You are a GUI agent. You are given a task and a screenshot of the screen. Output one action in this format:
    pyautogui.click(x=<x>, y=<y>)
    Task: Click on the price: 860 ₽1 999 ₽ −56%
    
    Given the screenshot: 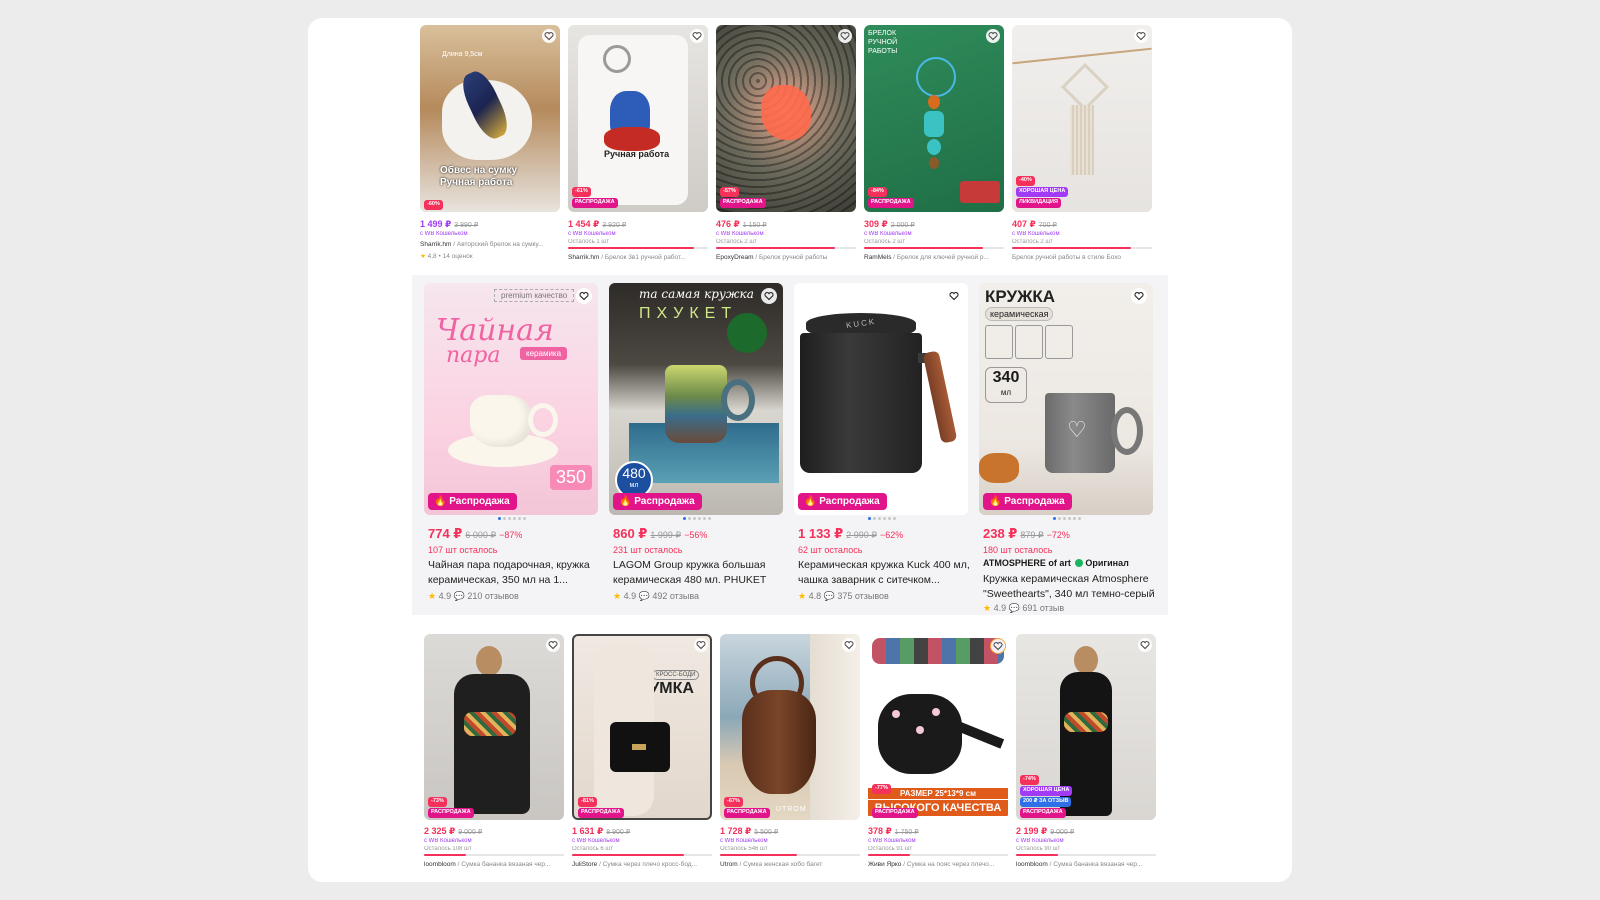 What is the action you would take?
    pyautogui.click(x=660, y=533)
    